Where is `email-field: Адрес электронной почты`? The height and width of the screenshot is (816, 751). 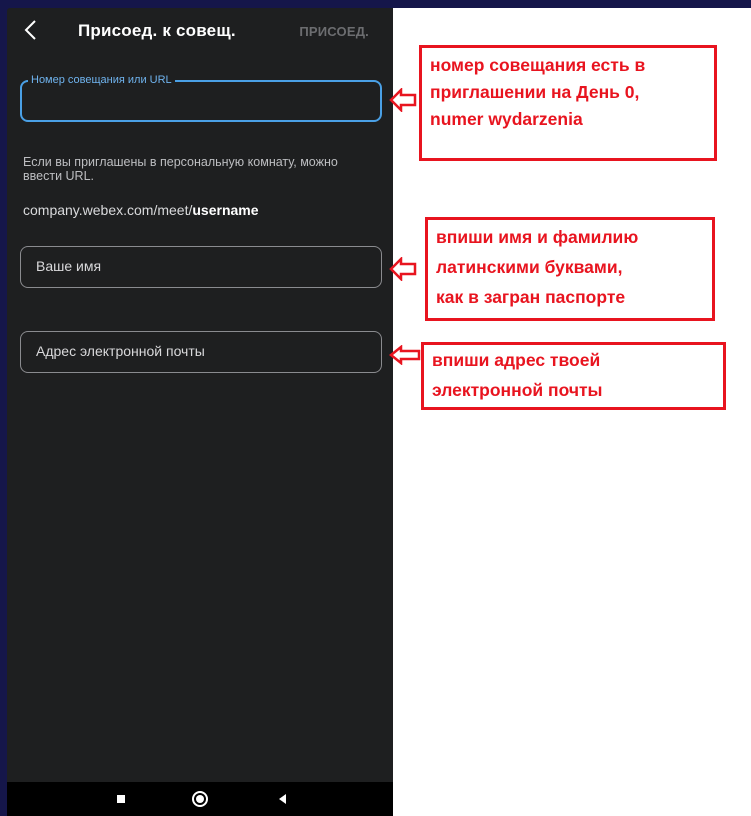
email-field: Адрес электронной почты is located at coordinates (201, 352).